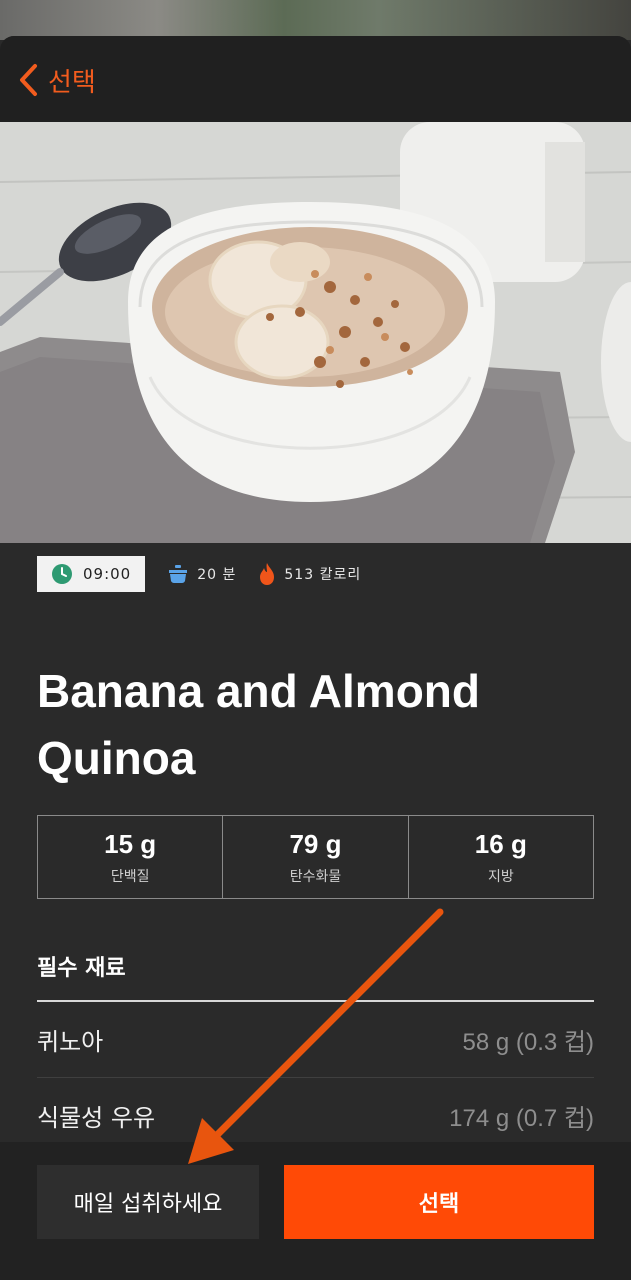 This screenshot has width=631, height=1280. I want to click on bottom-action-bar: 매일 섭취하세요 선택, so click(315, 1211).